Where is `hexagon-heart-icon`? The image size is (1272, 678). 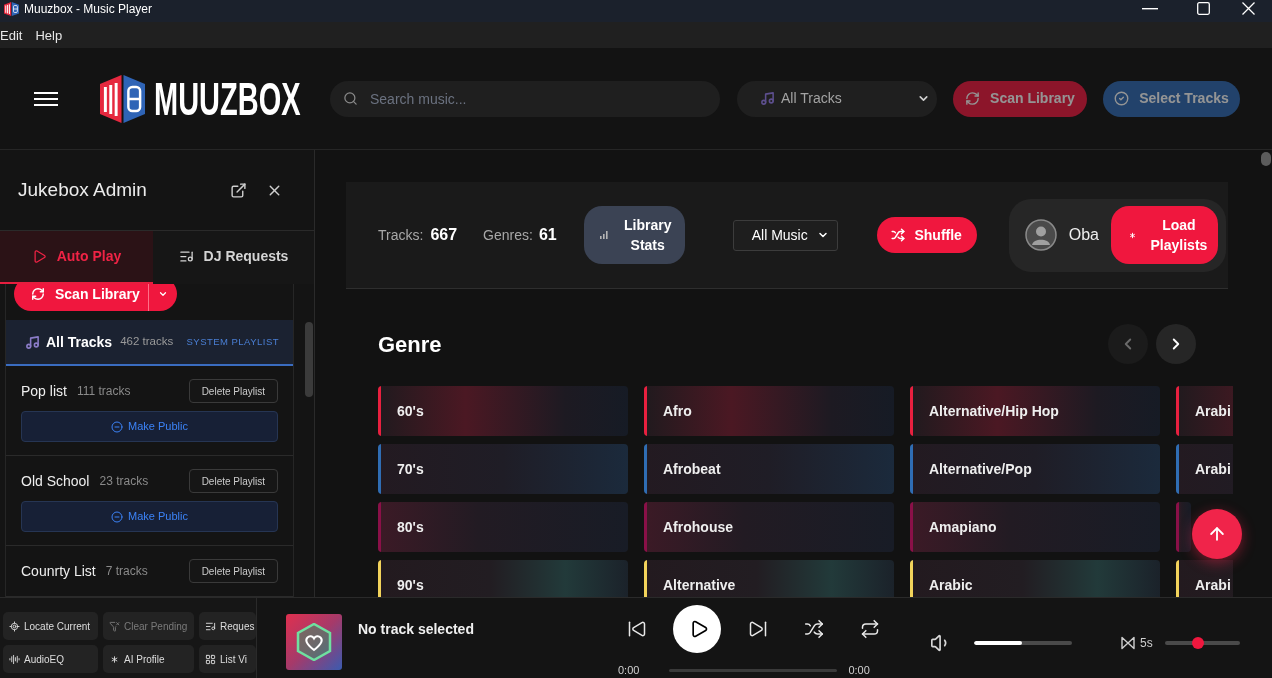 hexagon-heart-icon is located at coordinates (314, 642).